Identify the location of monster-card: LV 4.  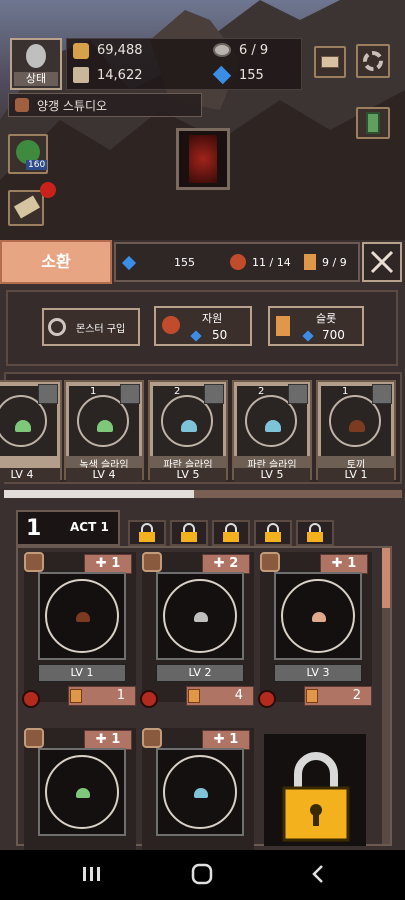
(31, 431).